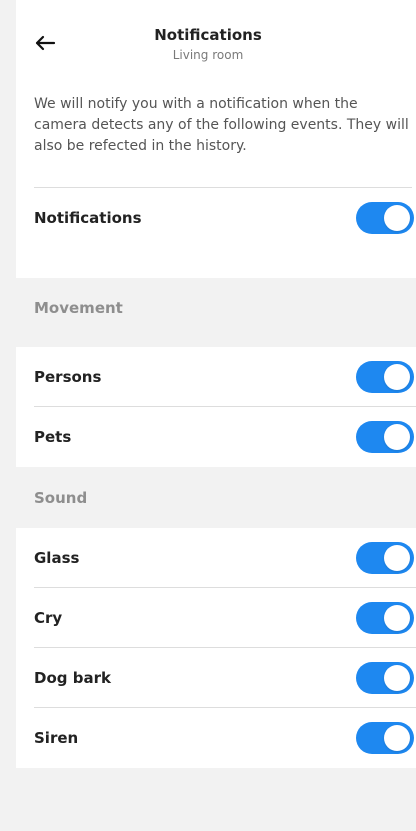  I want to click on glass-toggle, so click(385, 558).